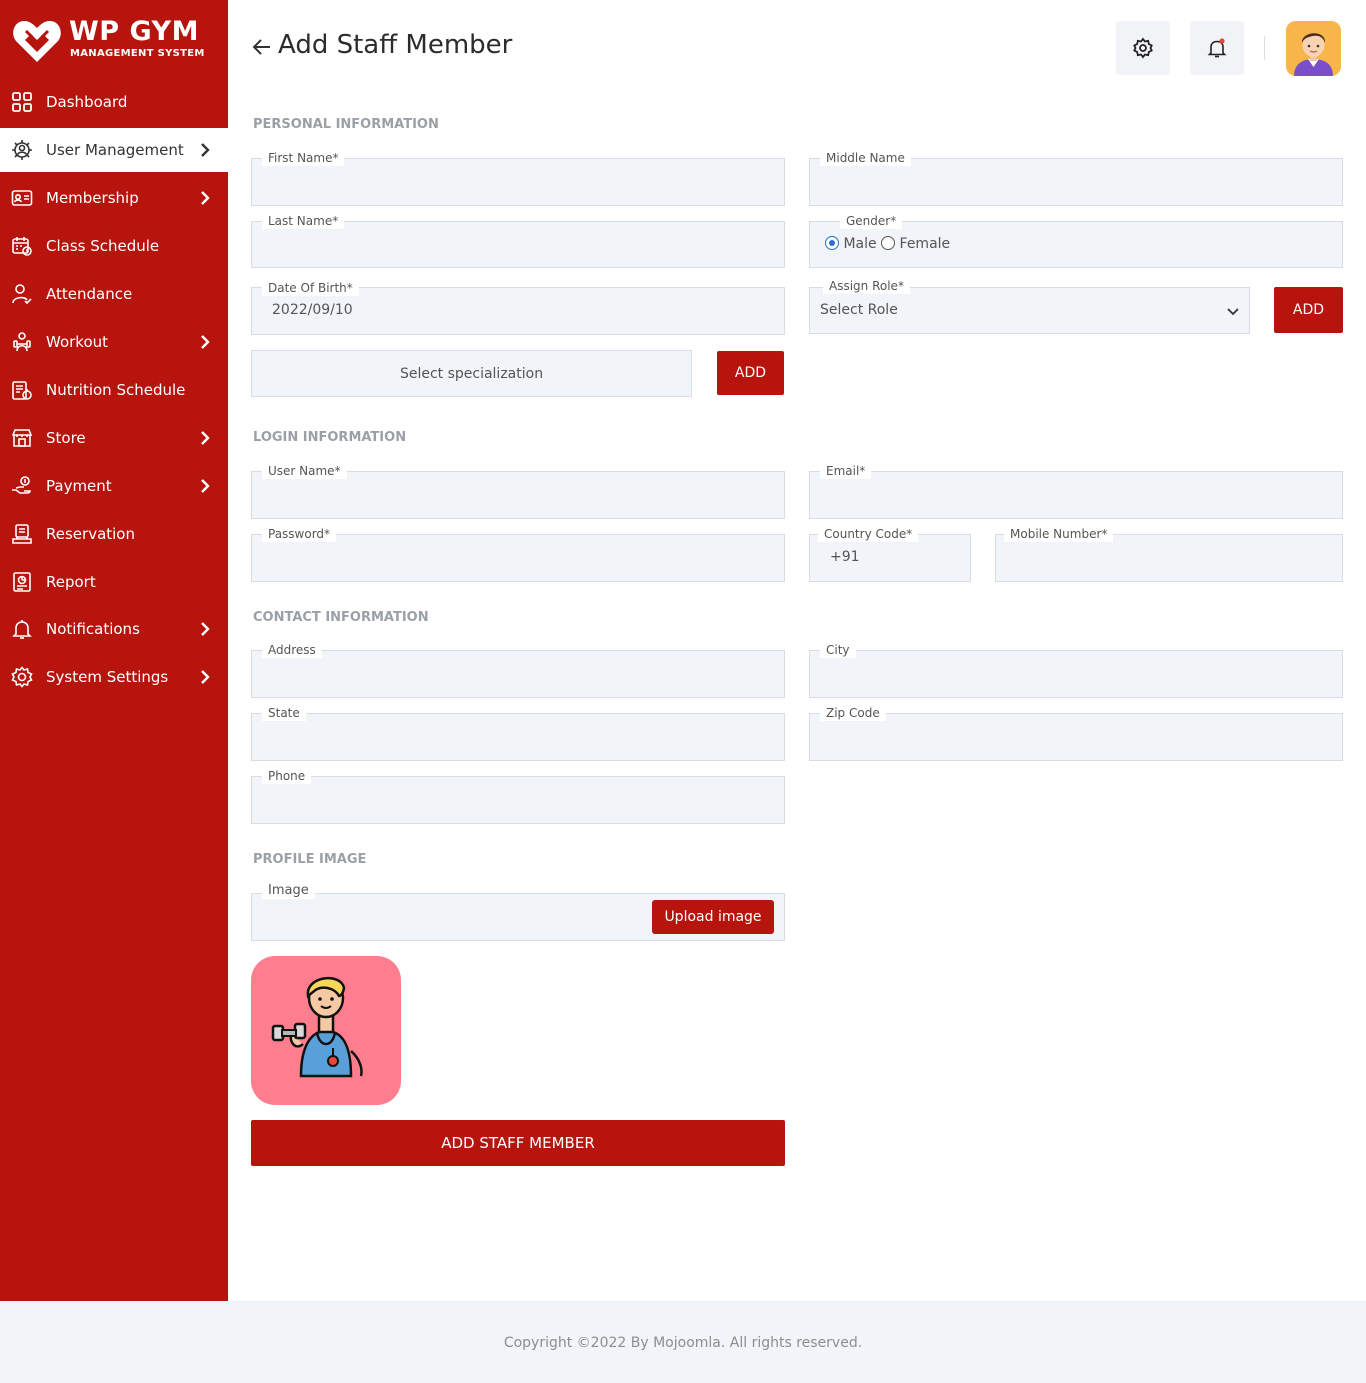 The height and width of the screenshot is (1383, 1366). What do you see at coordinates (77, 342) in the screenshot?
I see `sidebar-item-label: Workout` at bounding box center [77, 342].